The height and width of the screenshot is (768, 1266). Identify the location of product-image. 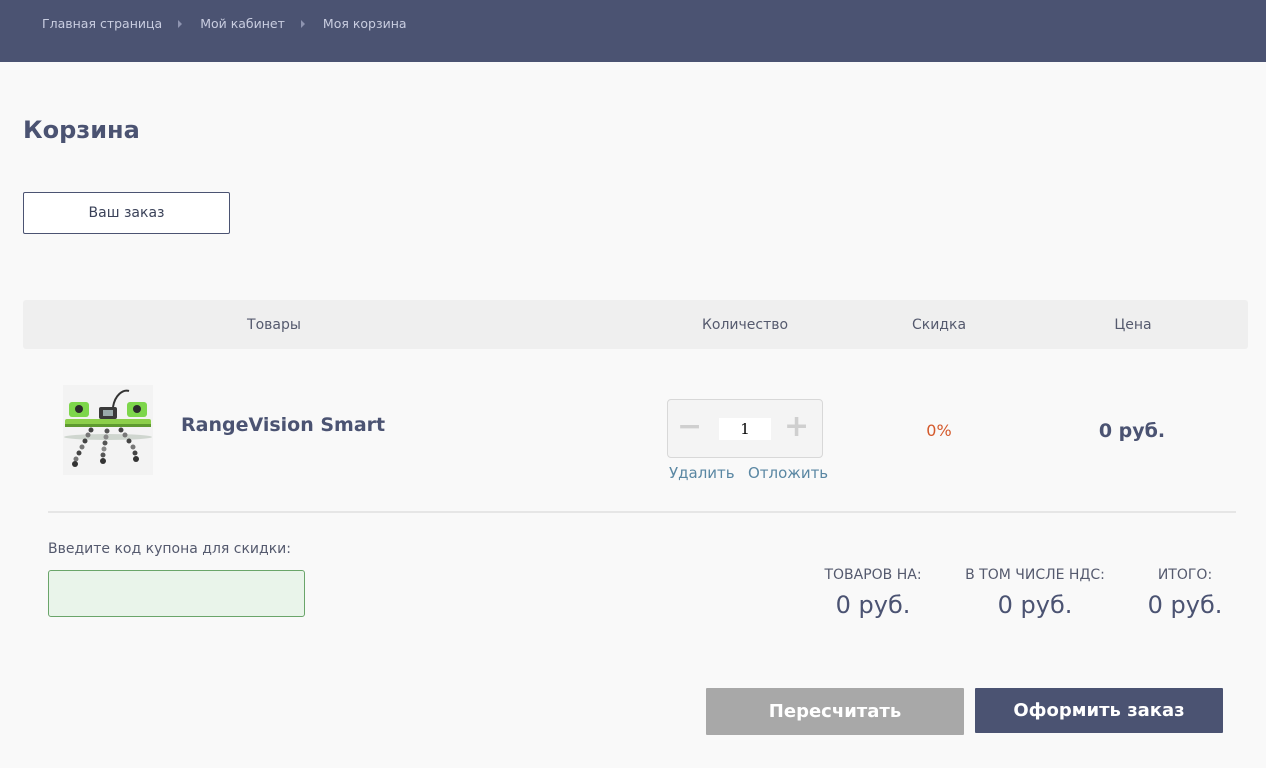
(108, 430).